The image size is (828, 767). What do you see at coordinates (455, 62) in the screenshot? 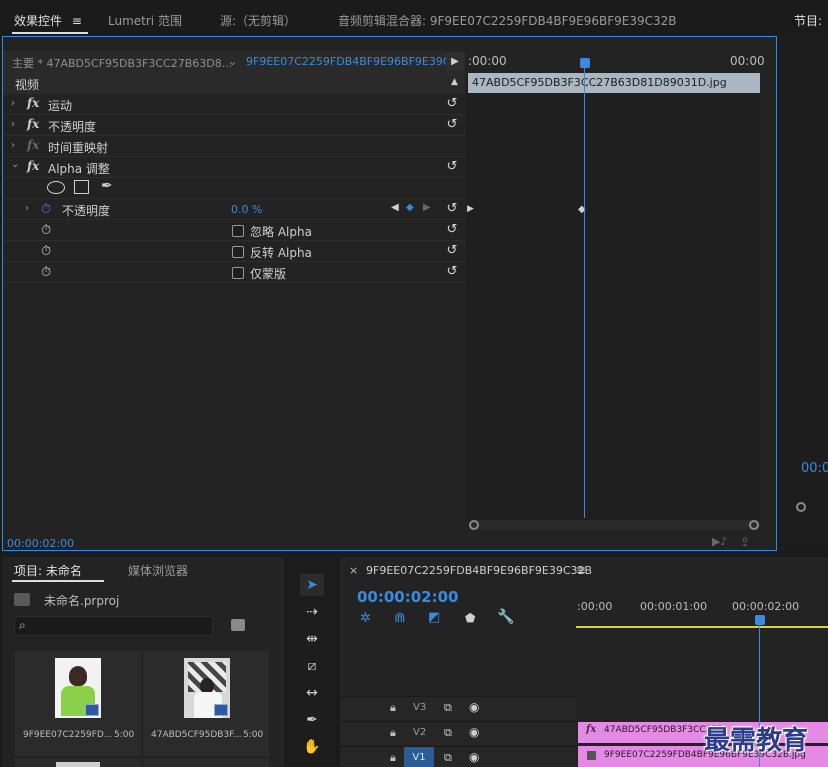
I see `play-triangle-icon: ▶` at bounding box center [455, 62].